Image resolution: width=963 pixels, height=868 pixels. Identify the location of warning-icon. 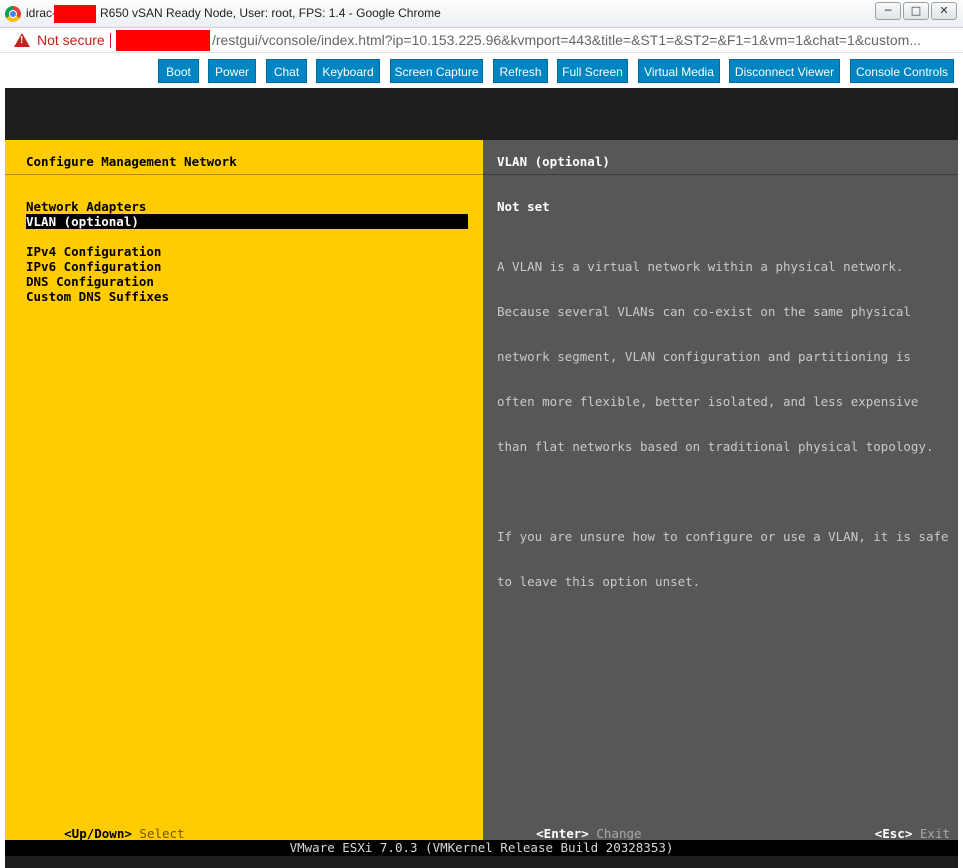
(22, 40).